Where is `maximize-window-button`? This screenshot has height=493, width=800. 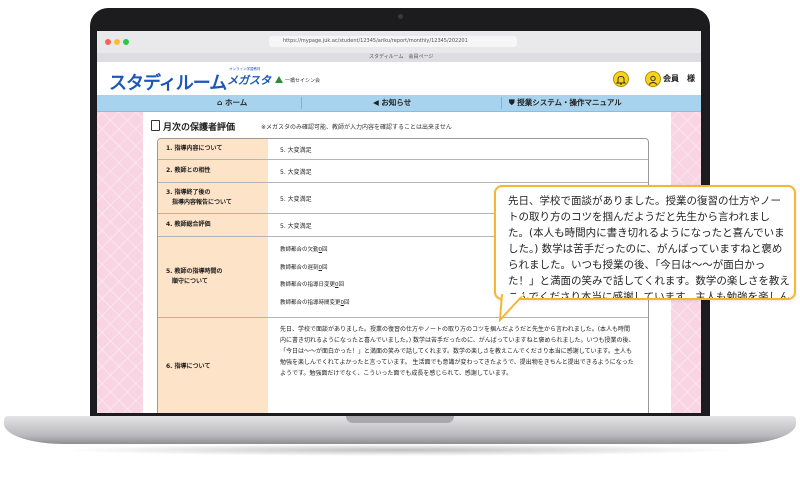
maximize-window-button is located at coordinates (126, 42).